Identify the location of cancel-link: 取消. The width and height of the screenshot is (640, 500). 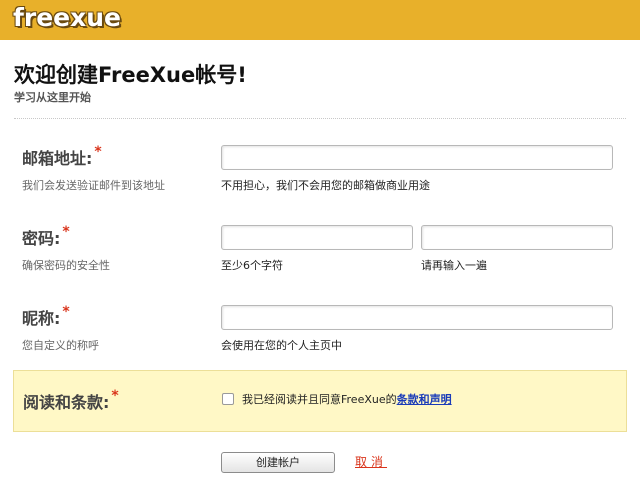
(371, 461).